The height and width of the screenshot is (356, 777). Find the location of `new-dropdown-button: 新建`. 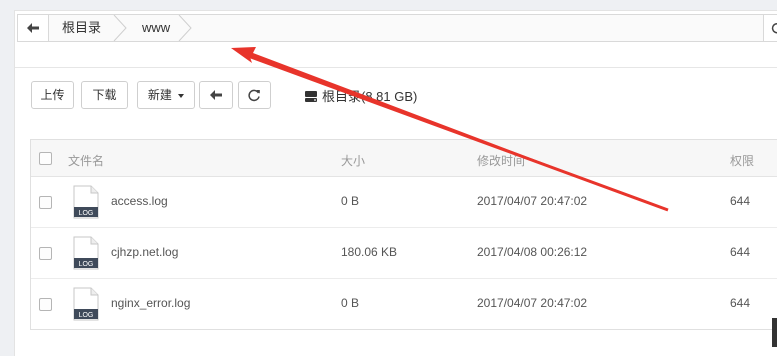

new-dropdown-button: 新建 is located at coordinates (166, 95).